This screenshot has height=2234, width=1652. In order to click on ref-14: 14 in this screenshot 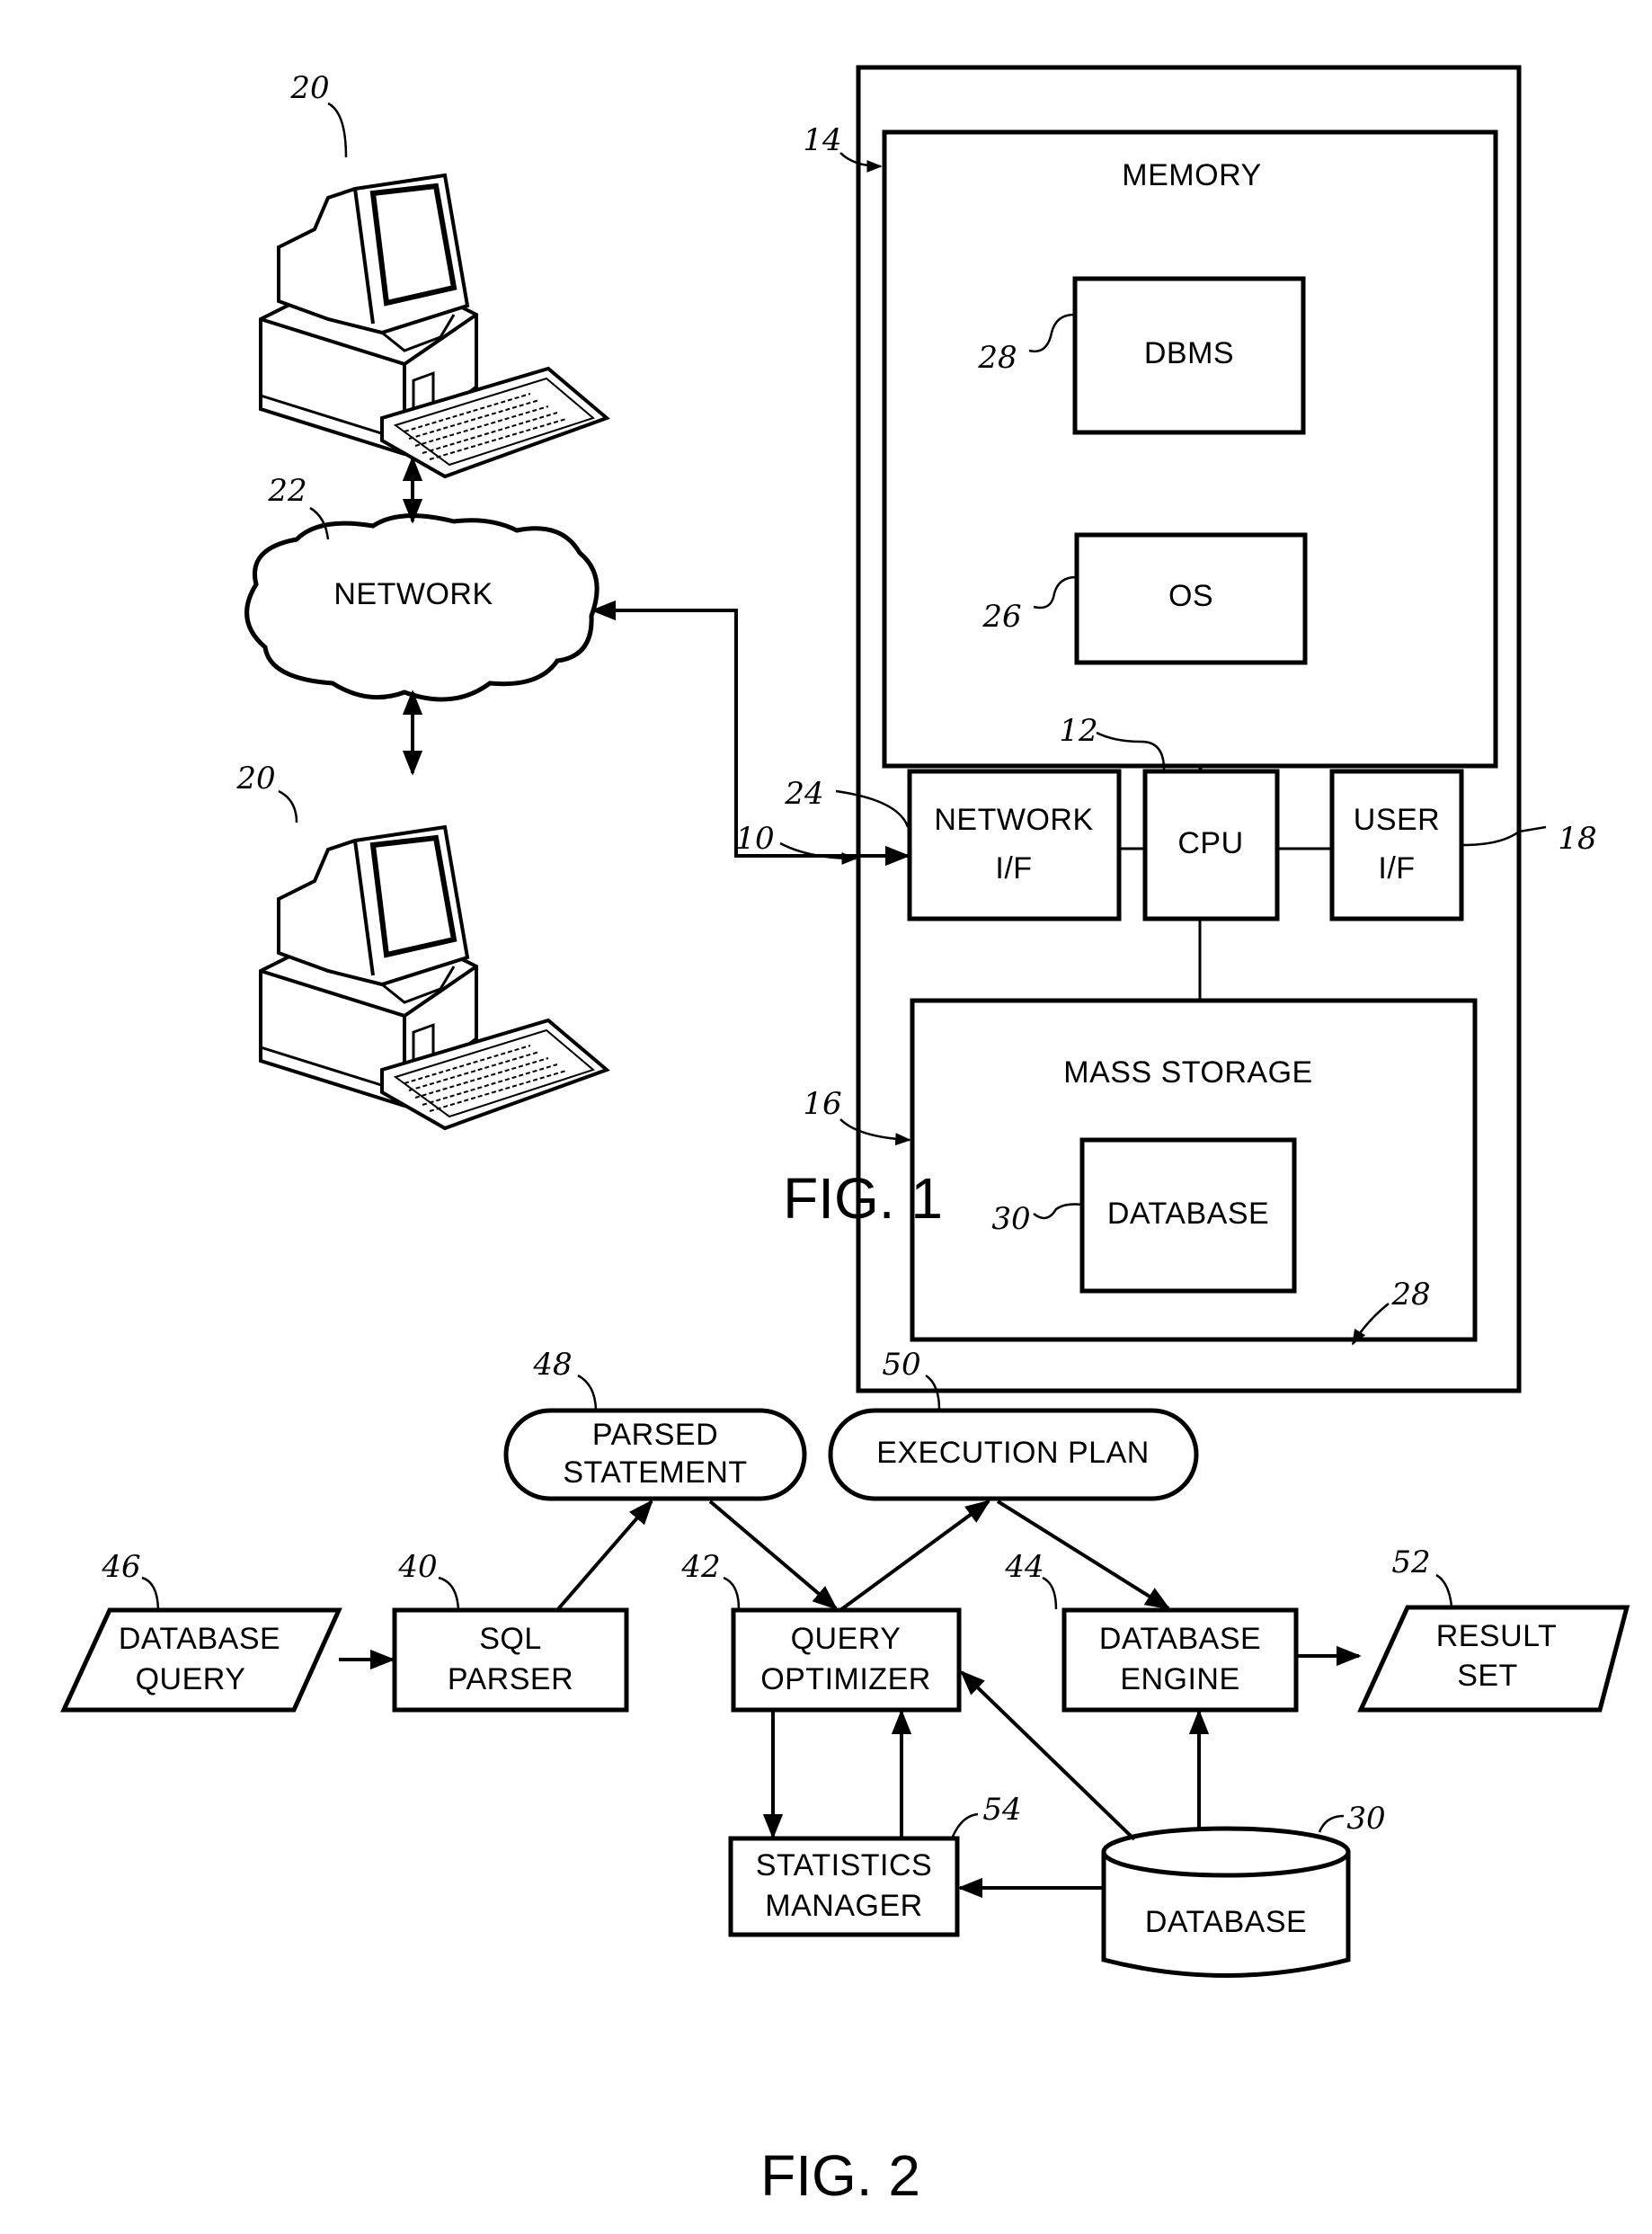, I will do `click(822, 140)`.